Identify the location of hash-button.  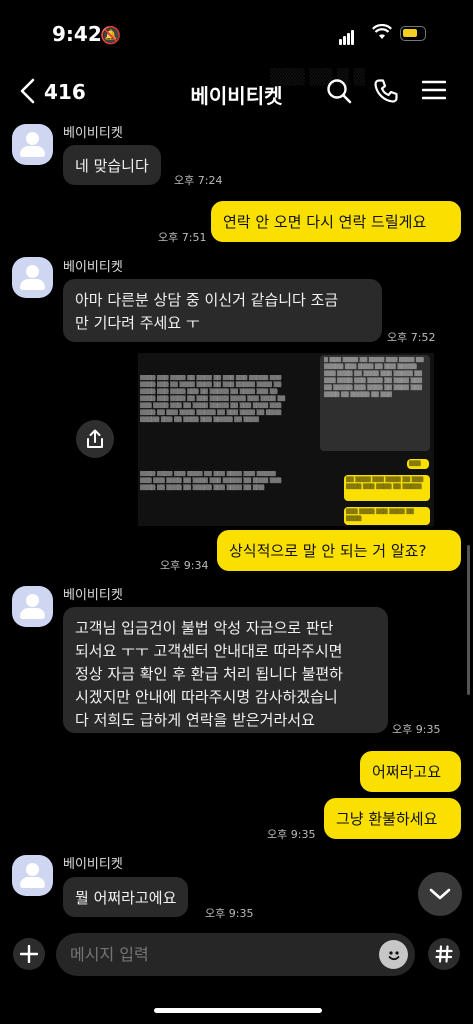
(444, 954).